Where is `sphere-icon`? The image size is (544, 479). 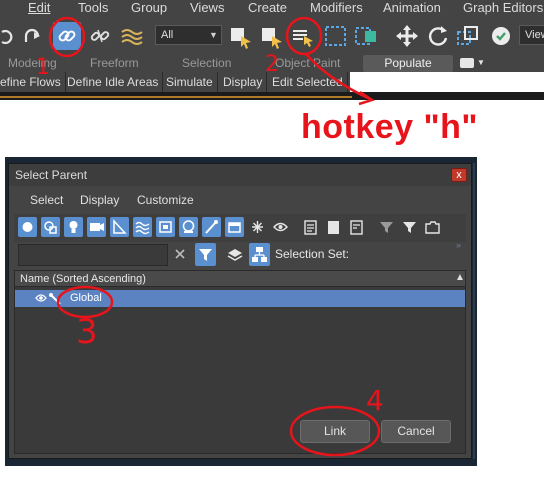
sphere-icon is located at coordinates (27, 227).